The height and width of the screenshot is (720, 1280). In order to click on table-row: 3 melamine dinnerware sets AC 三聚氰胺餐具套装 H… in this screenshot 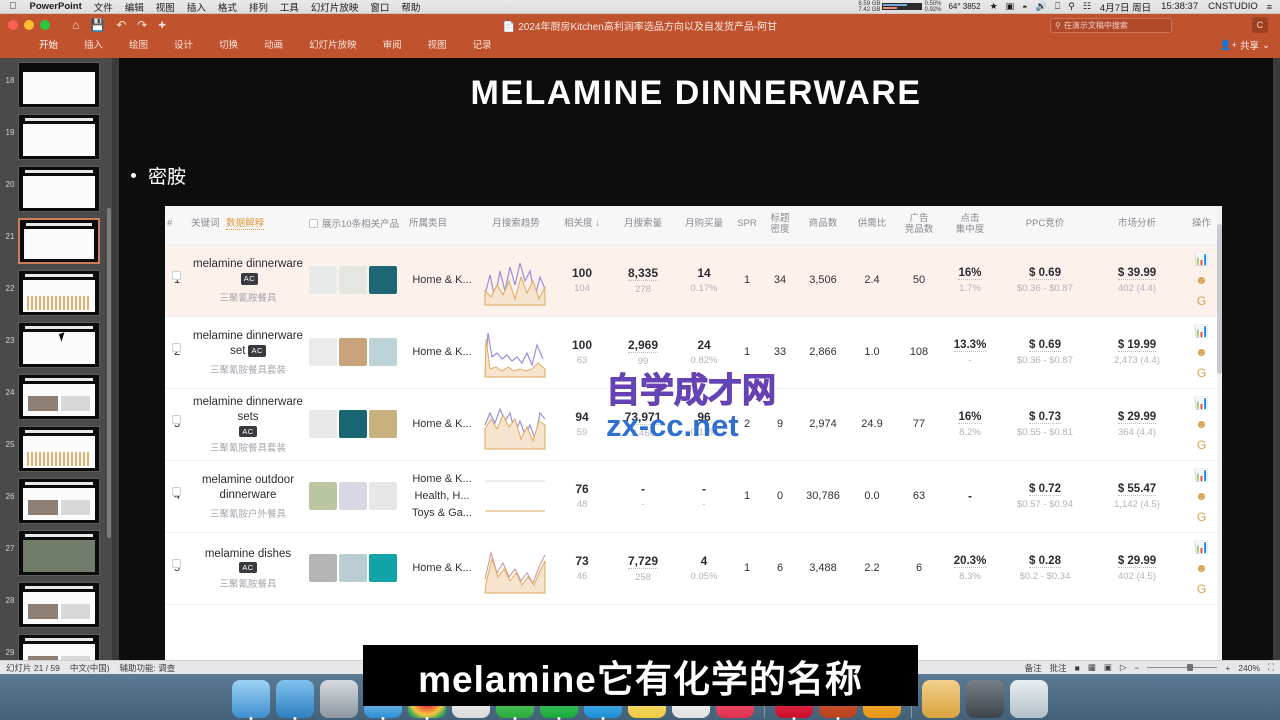, I will do `click(693, 424)`.